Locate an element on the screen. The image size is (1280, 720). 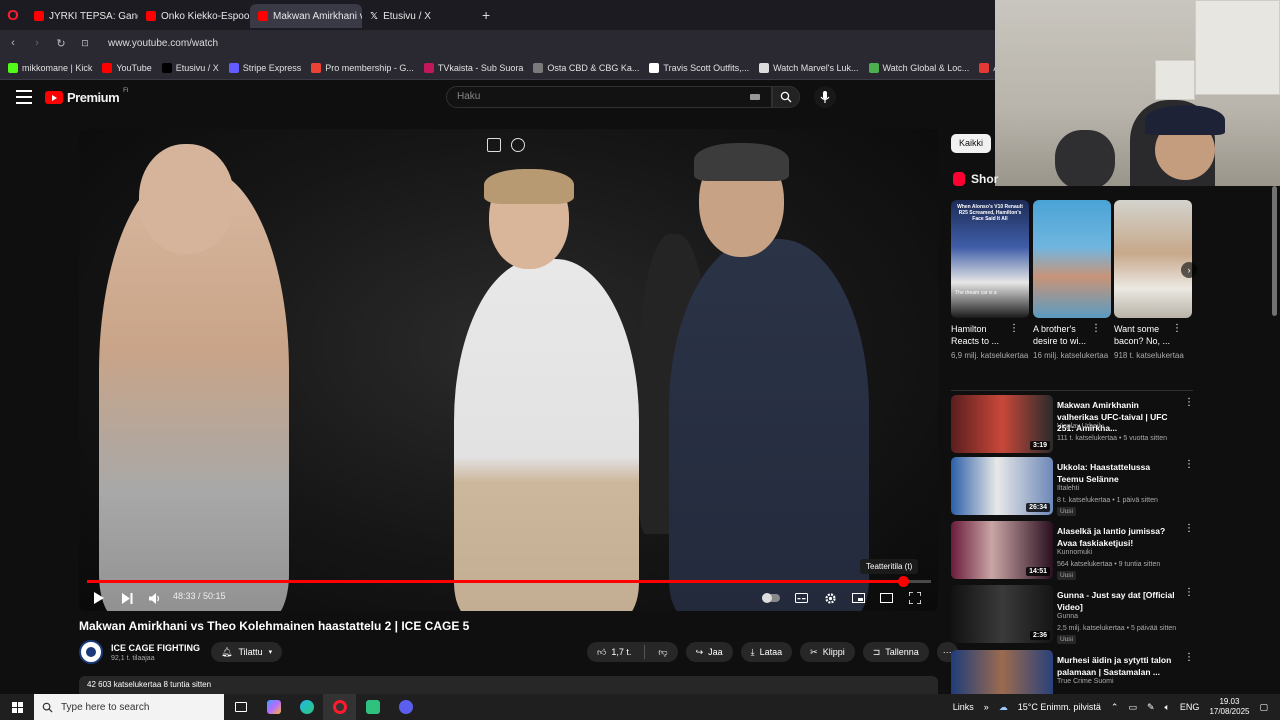
channel-name: ICE CAGE FIGHTING is located at coordinates (155, 648).